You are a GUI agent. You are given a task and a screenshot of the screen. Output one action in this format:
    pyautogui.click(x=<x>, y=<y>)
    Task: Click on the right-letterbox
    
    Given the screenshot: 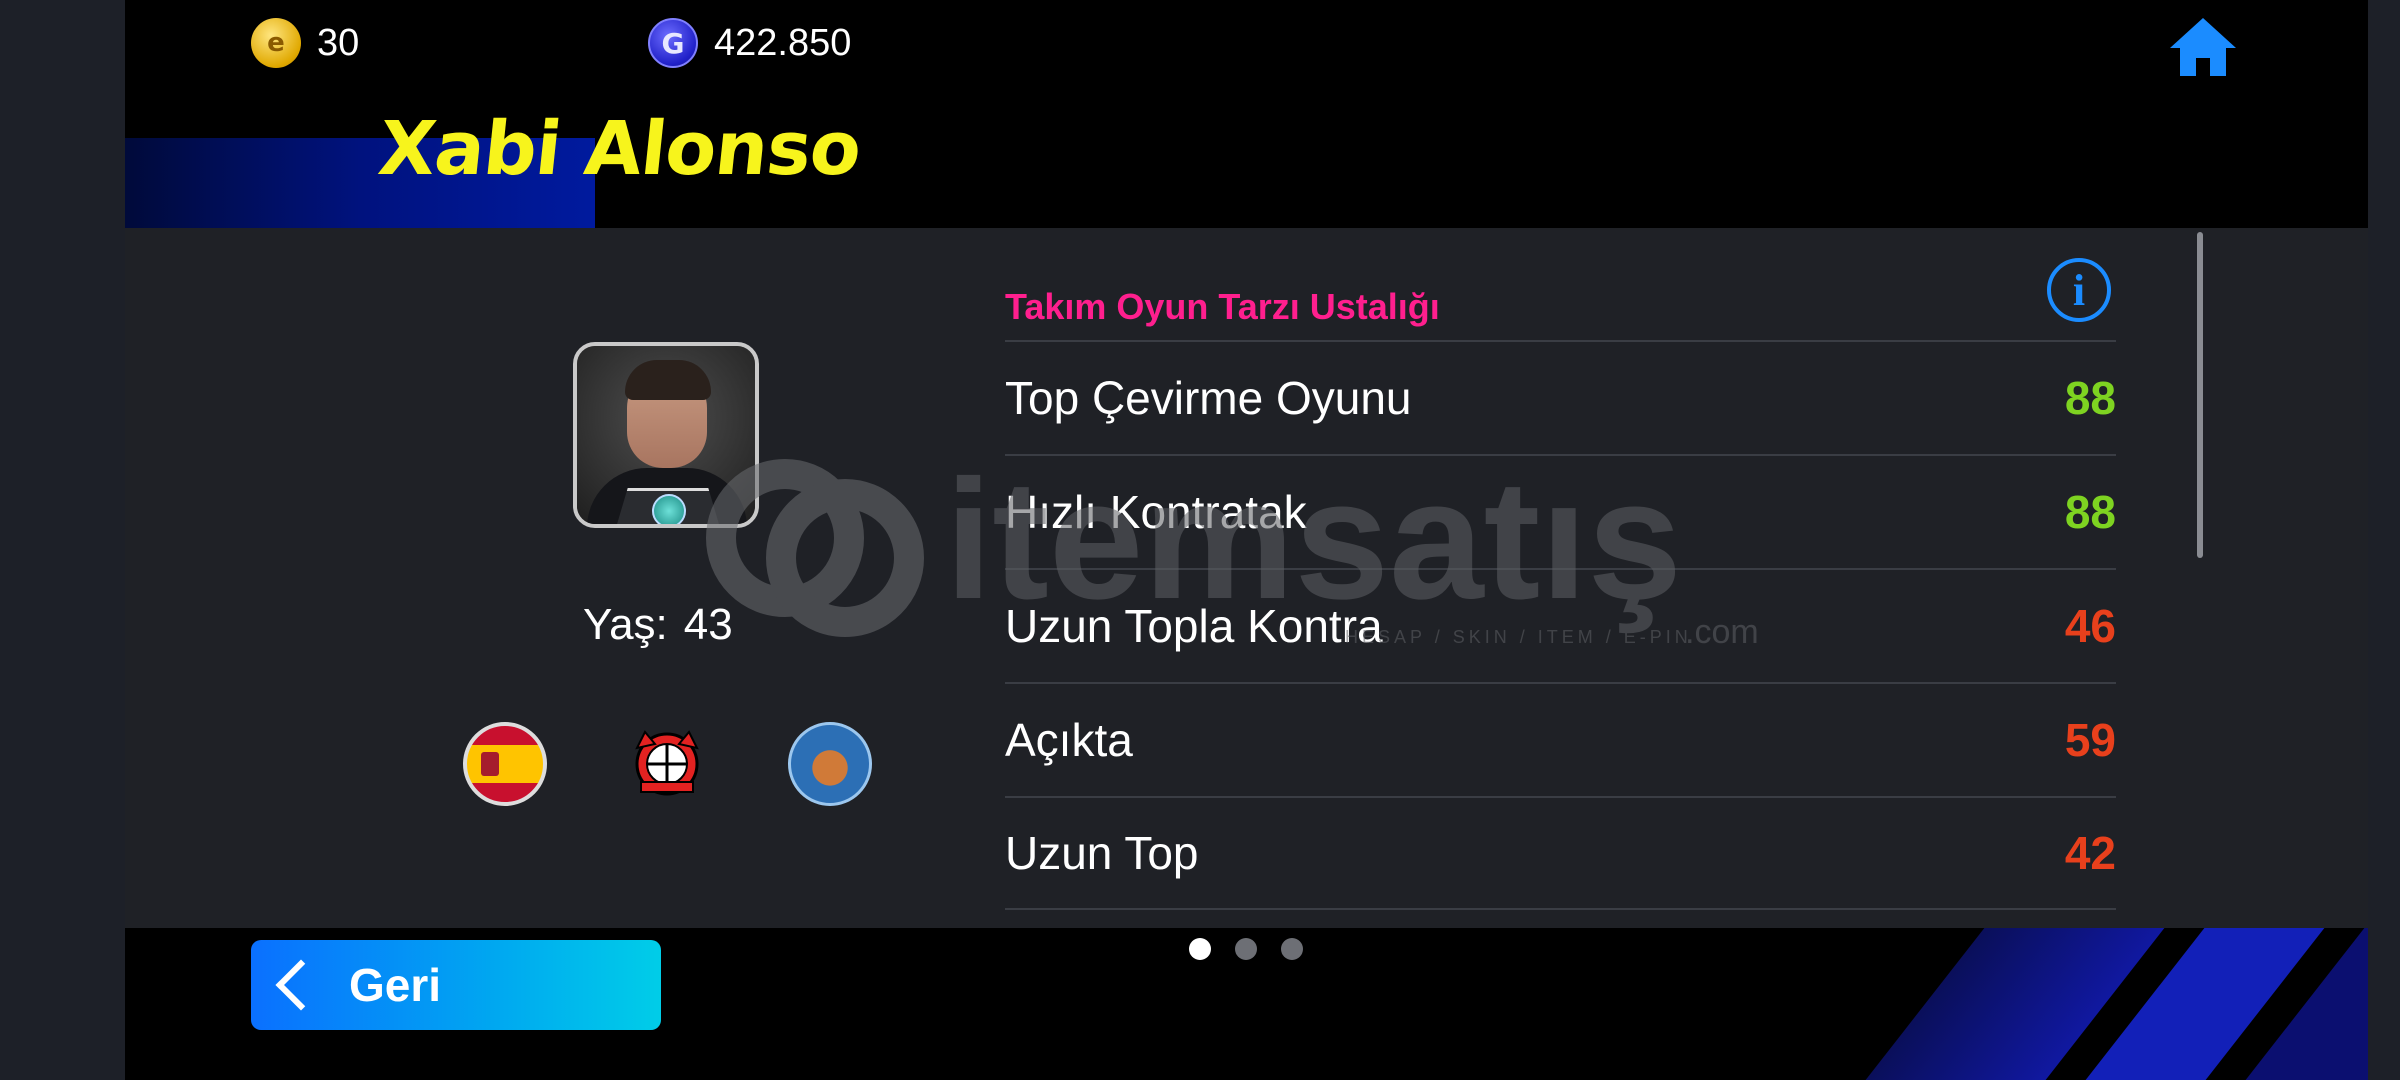 What is the action you would take?
    pyautogui.click(x=2384, y=540)
    